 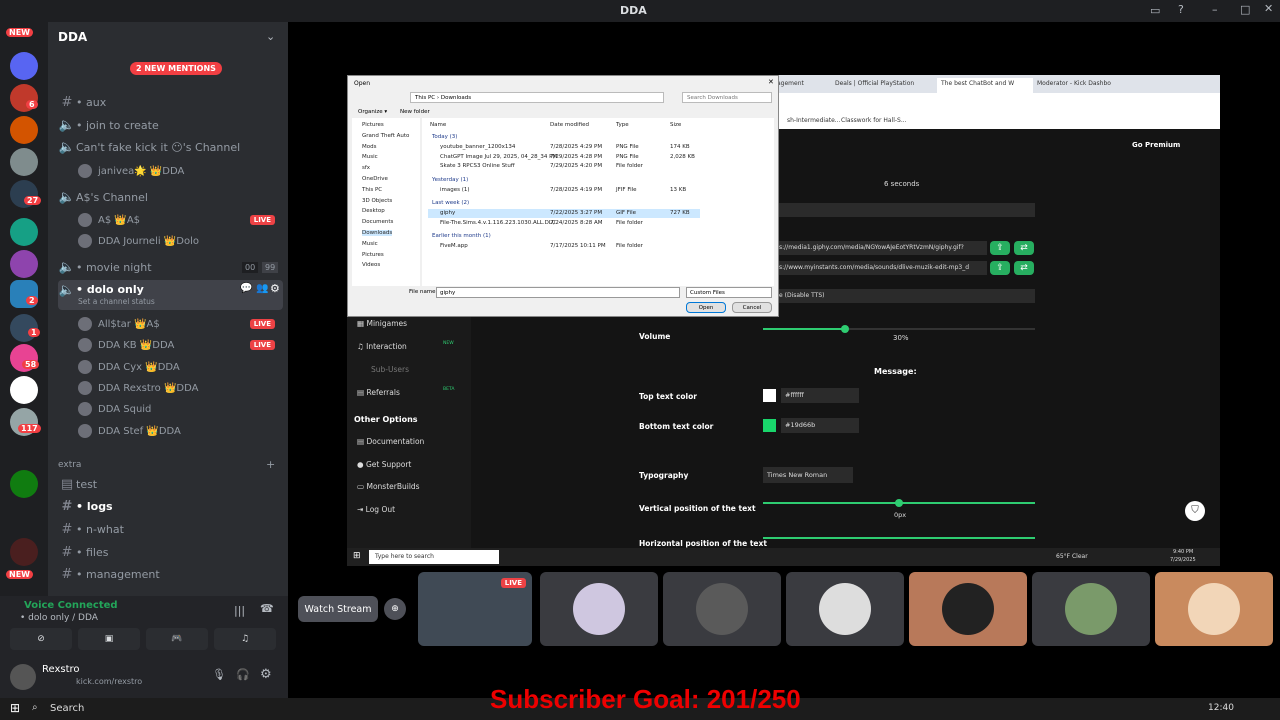 What do you see at coordinates (382, 346) in the screenshot?
I see `menu-item-interaction: ♫ Interaction` at bounding box center [382, 346].